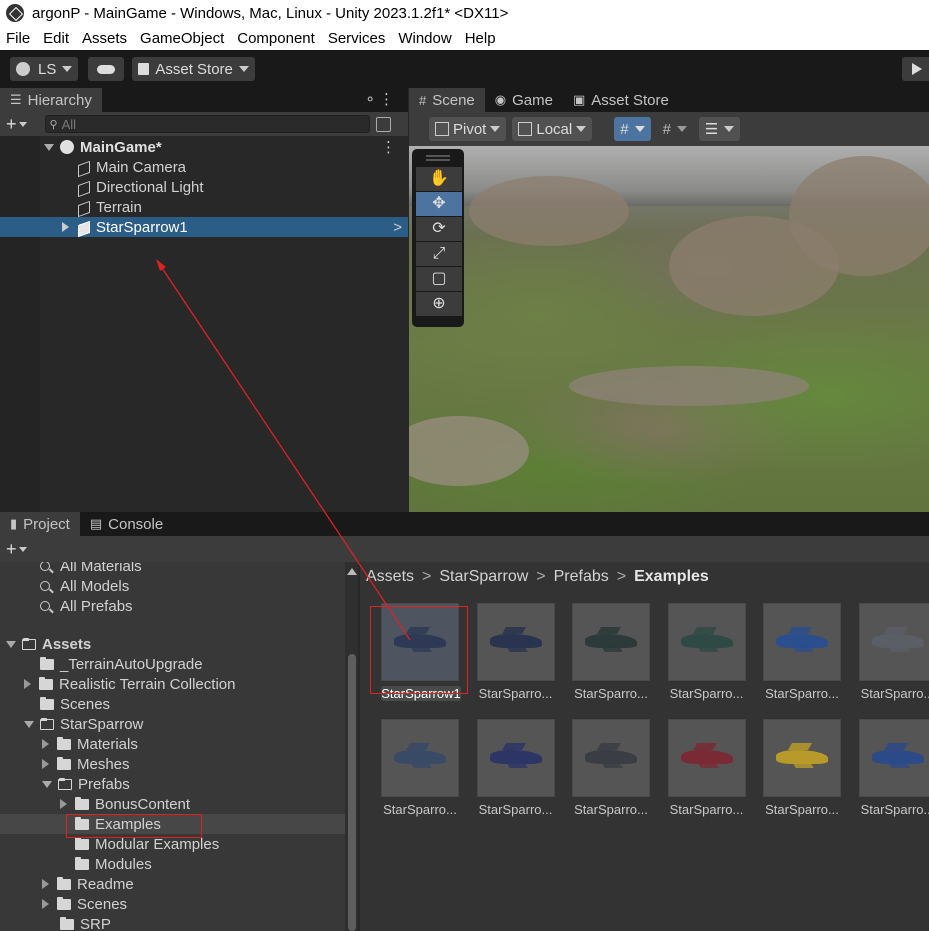 This screenshot has width=929, height=931. I want to click on prefab-thumbnail, so click(420, 758).